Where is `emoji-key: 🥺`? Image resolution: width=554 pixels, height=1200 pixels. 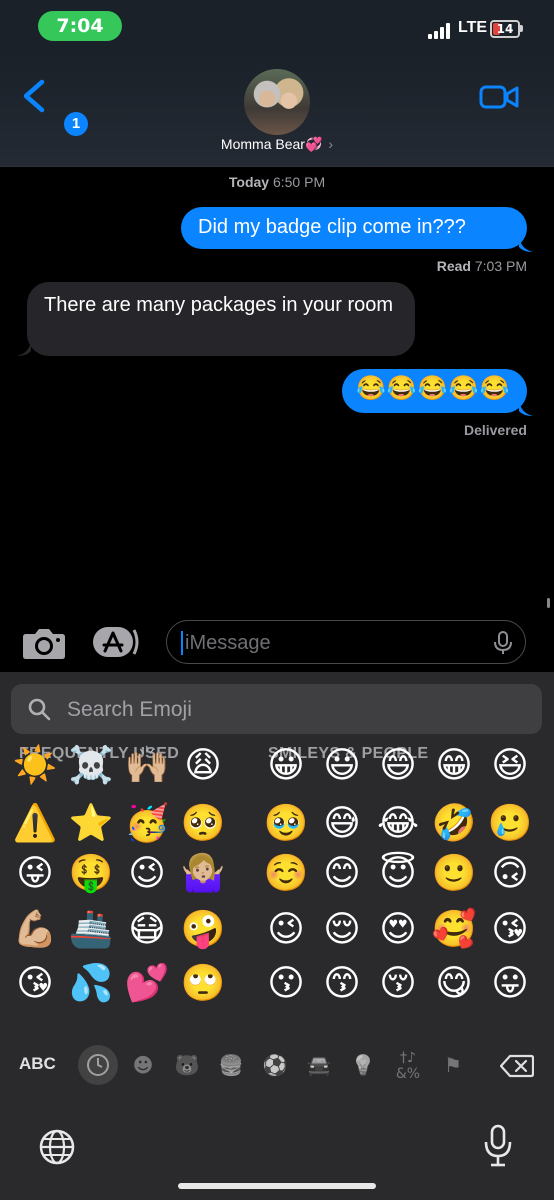 emoji-key: 🥺 is located at coordinates (203, 824).